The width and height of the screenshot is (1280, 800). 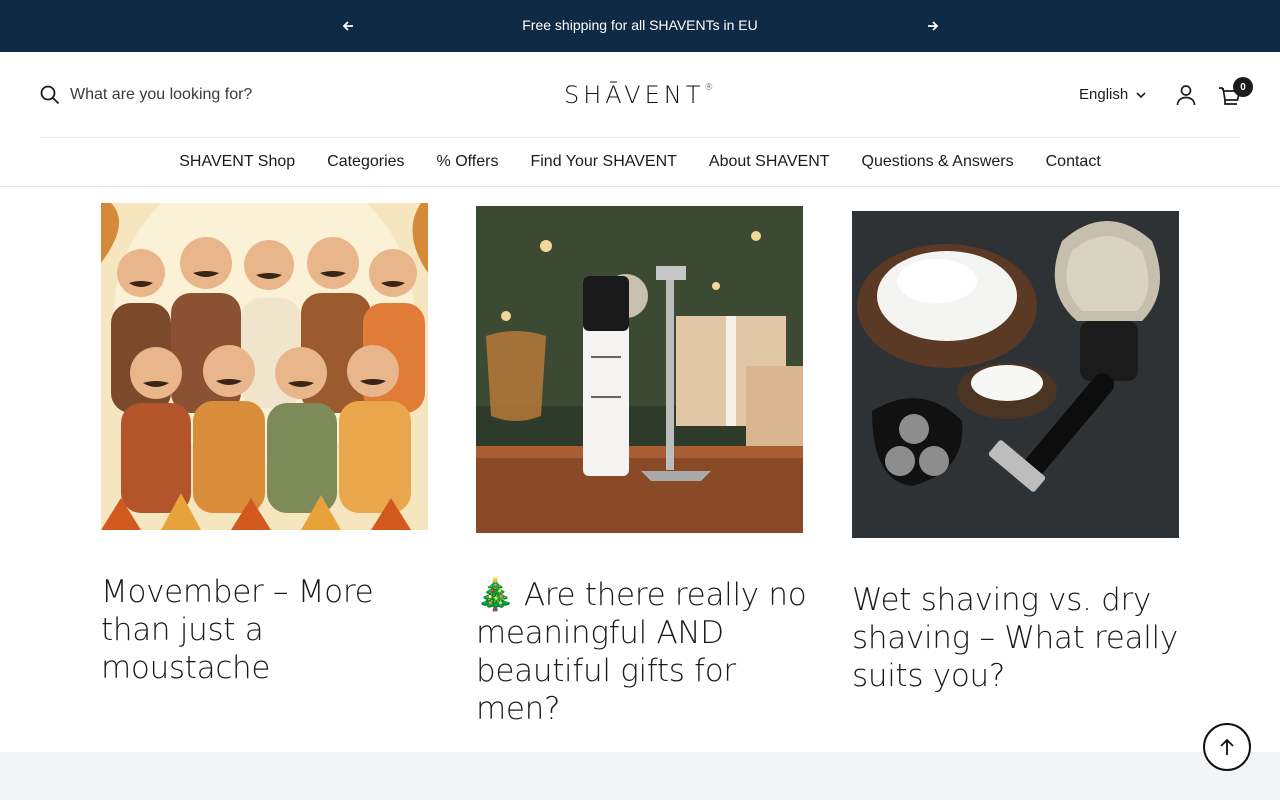 I want to click on language-label: English, so click(x=1104, y=94).